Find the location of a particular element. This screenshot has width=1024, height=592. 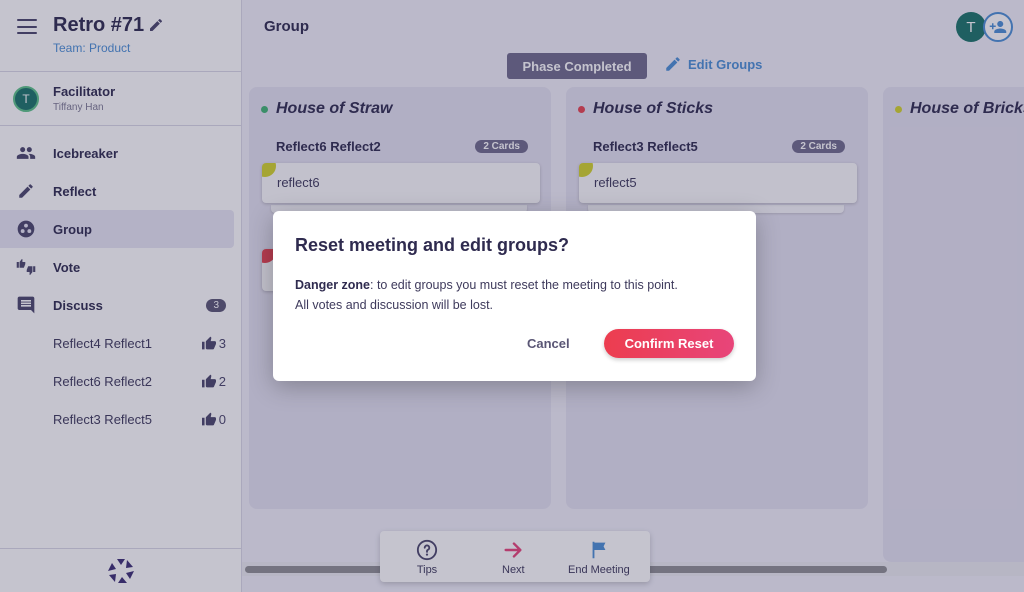

confirm-reset-button: Confirm Reset is located at coordinates (669, 343).